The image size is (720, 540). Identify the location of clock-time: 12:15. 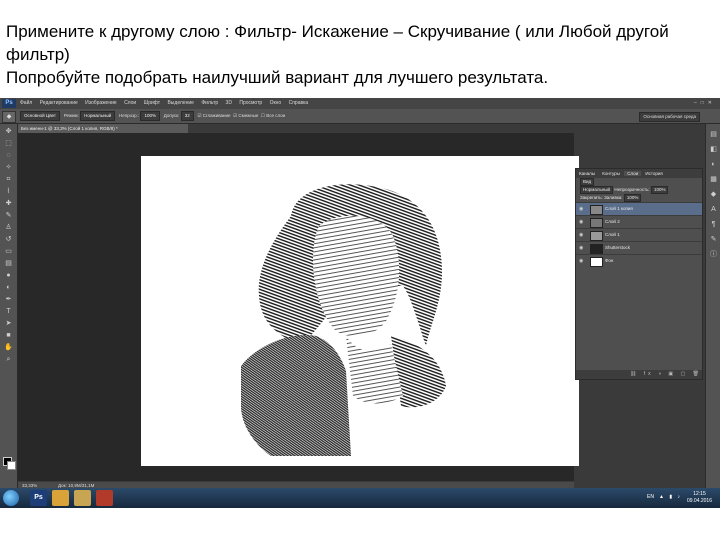
(699, 494).